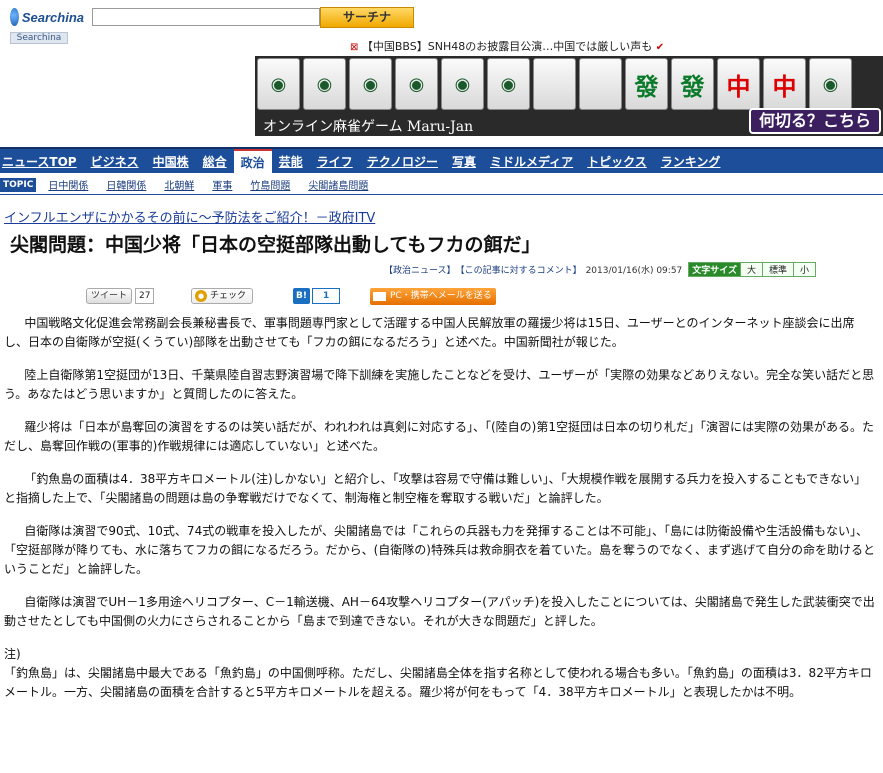 Image resolution: width=883 pixels, height=773 pixels. Describe the element at coordinates (814, 121) in the screenshot. I see `ad-cta-button: 何切る？こちら` at that location.